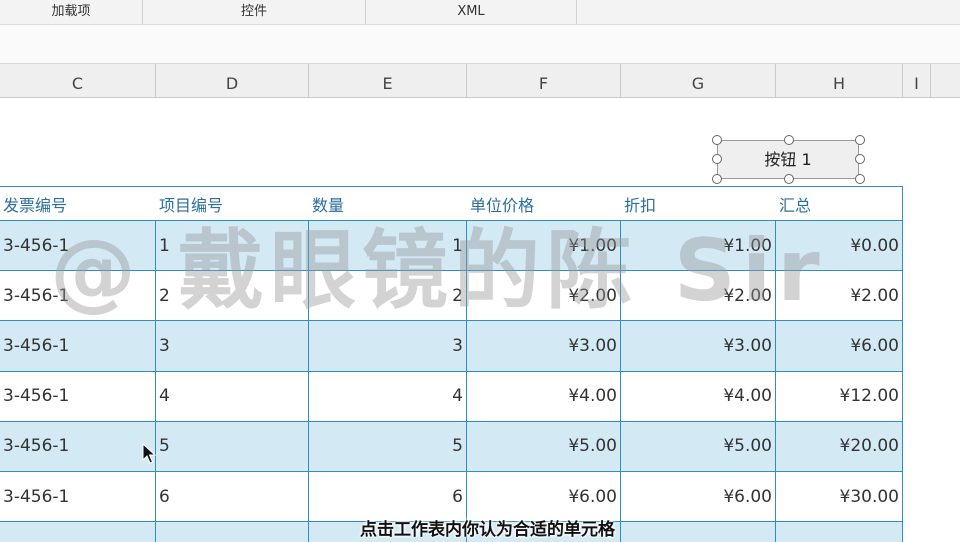  I want to click on cell-discount: ¥2.00, so click(698, 296).